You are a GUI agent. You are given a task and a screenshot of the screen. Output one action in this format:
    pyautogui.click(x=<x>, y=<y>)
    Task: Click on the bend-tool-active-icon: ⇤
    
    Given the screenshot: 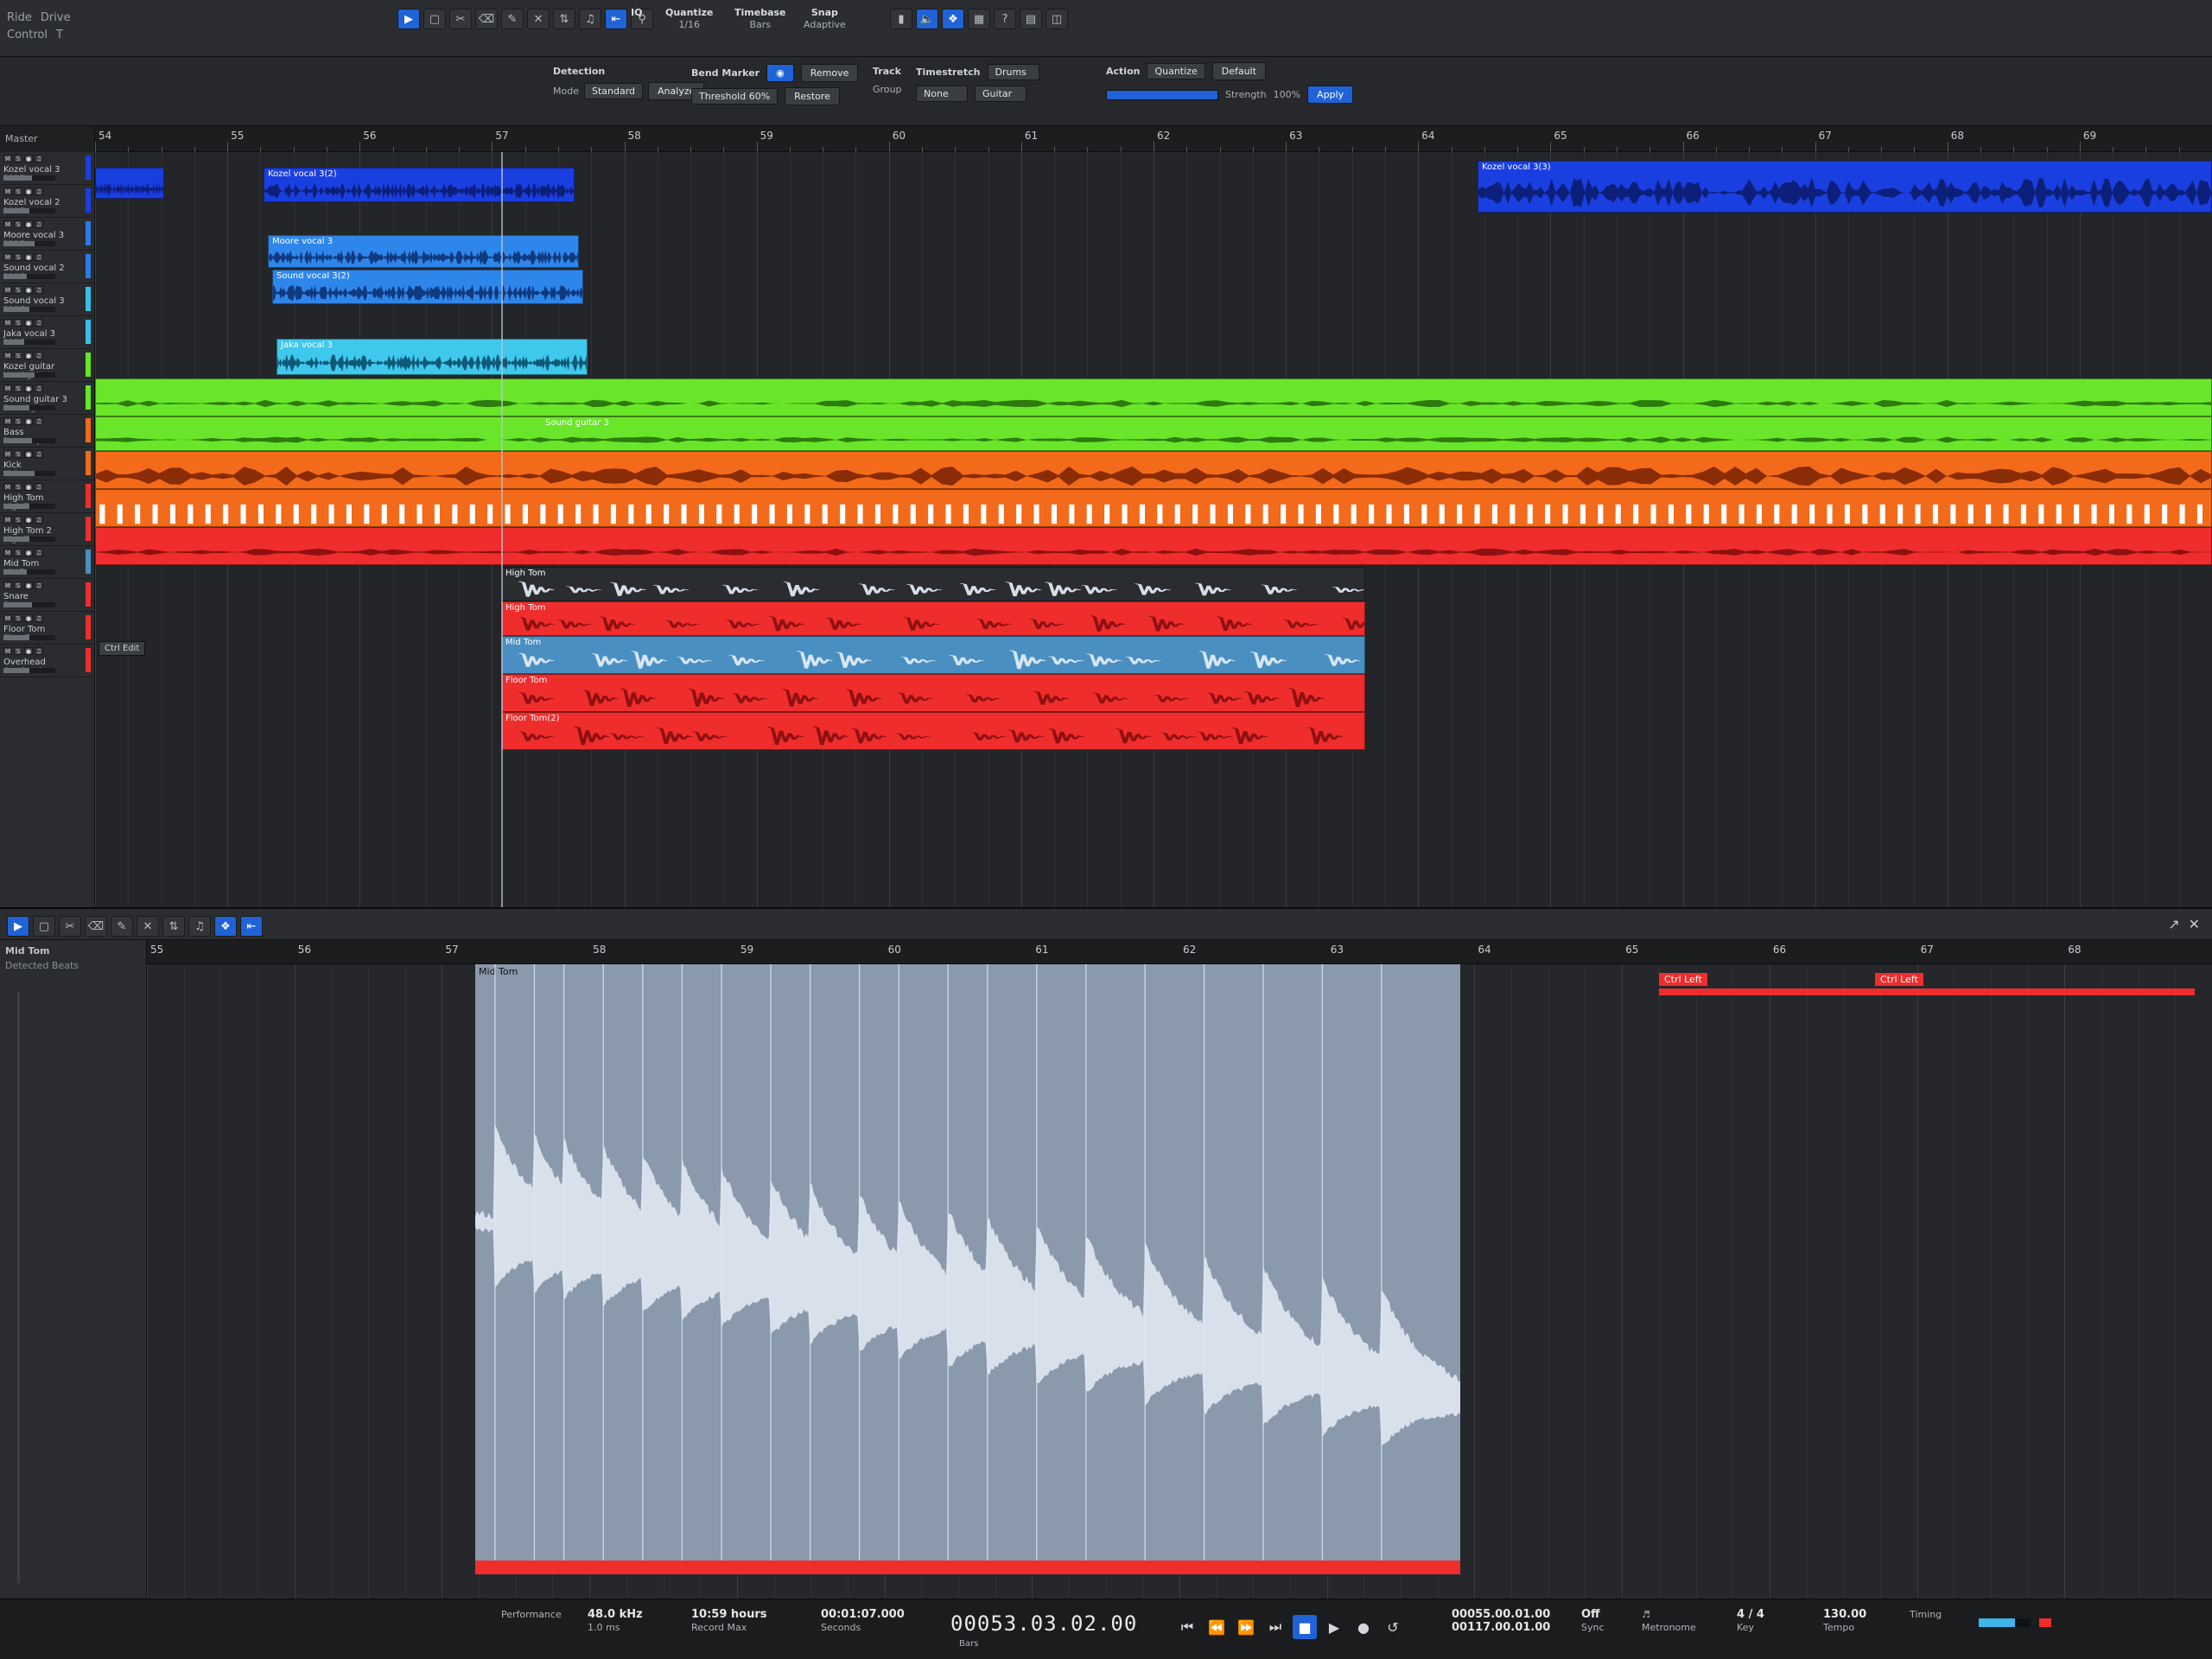 What is the action you would take?
    pyautogui.click(x=616, y=19)
    